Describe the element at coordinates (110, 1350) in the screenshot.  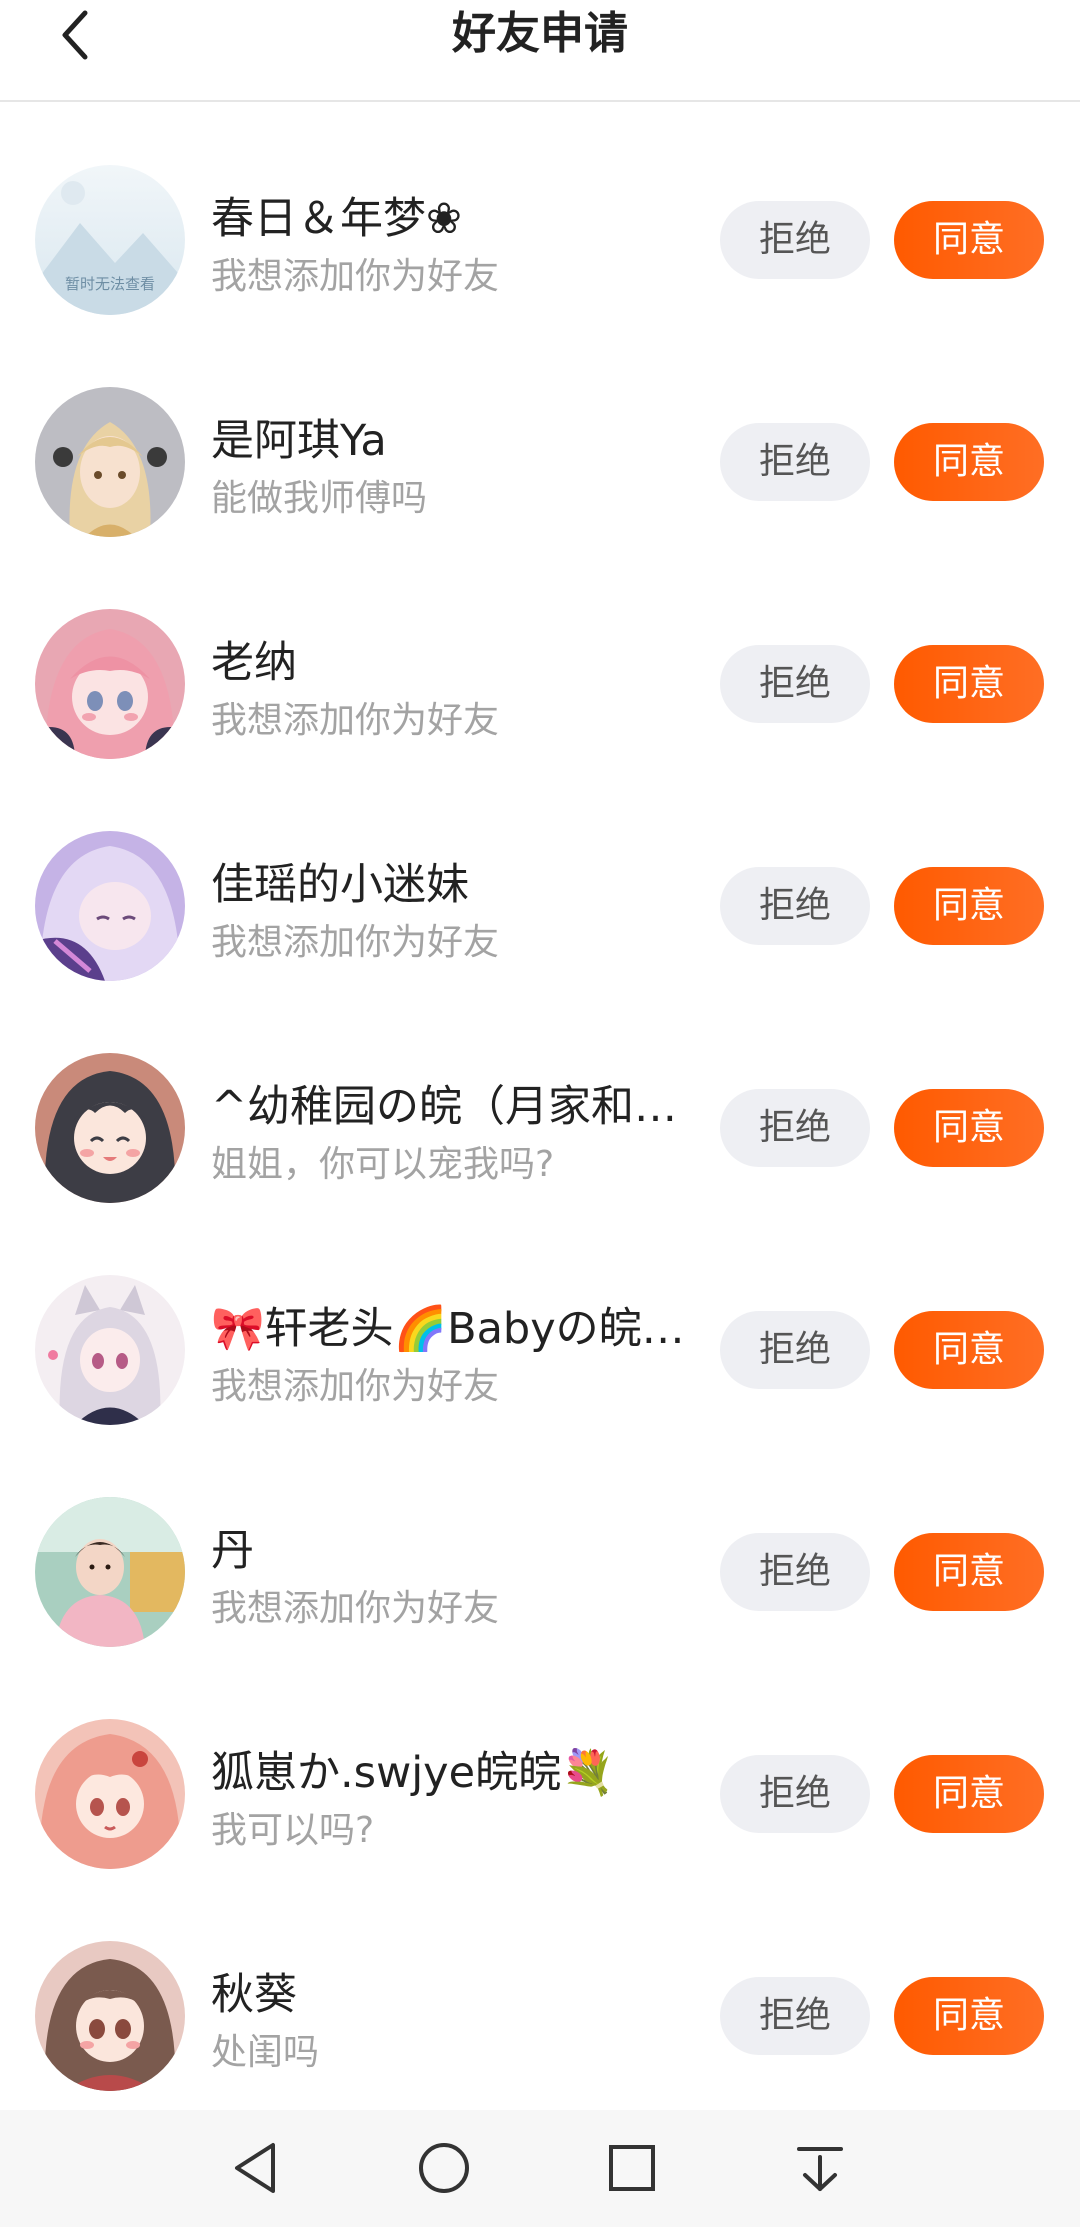
I see `anime-catgirl-avatar` at that location.